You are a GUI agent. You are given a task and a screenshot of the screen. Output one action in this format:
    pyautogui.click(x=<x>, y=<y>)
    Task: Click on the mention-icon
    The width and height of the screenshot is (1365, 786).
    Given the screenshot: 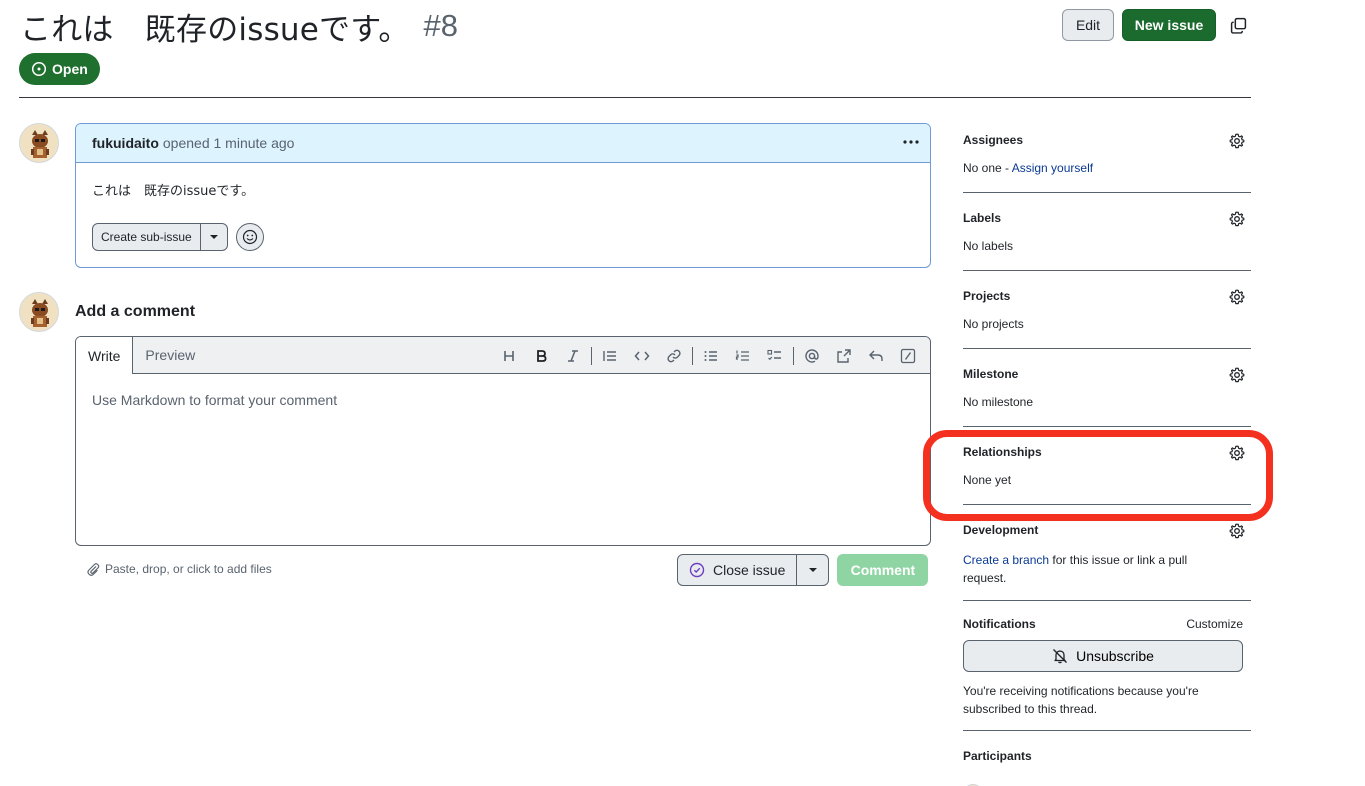 What is the action you would take?
    pyautogui.click(x=812, y=356)
    